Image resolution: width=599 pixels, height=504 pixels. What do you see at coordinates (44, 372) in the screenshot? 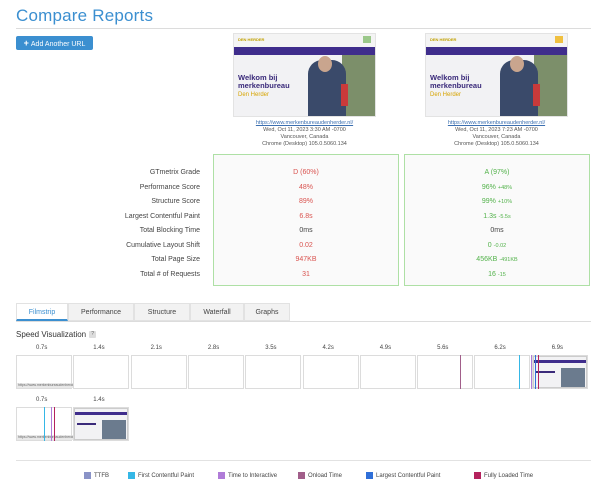
I see `filmstrip-frame: https://www.merkenbureaudenherder.nl/` at bounding box center [44, 372].